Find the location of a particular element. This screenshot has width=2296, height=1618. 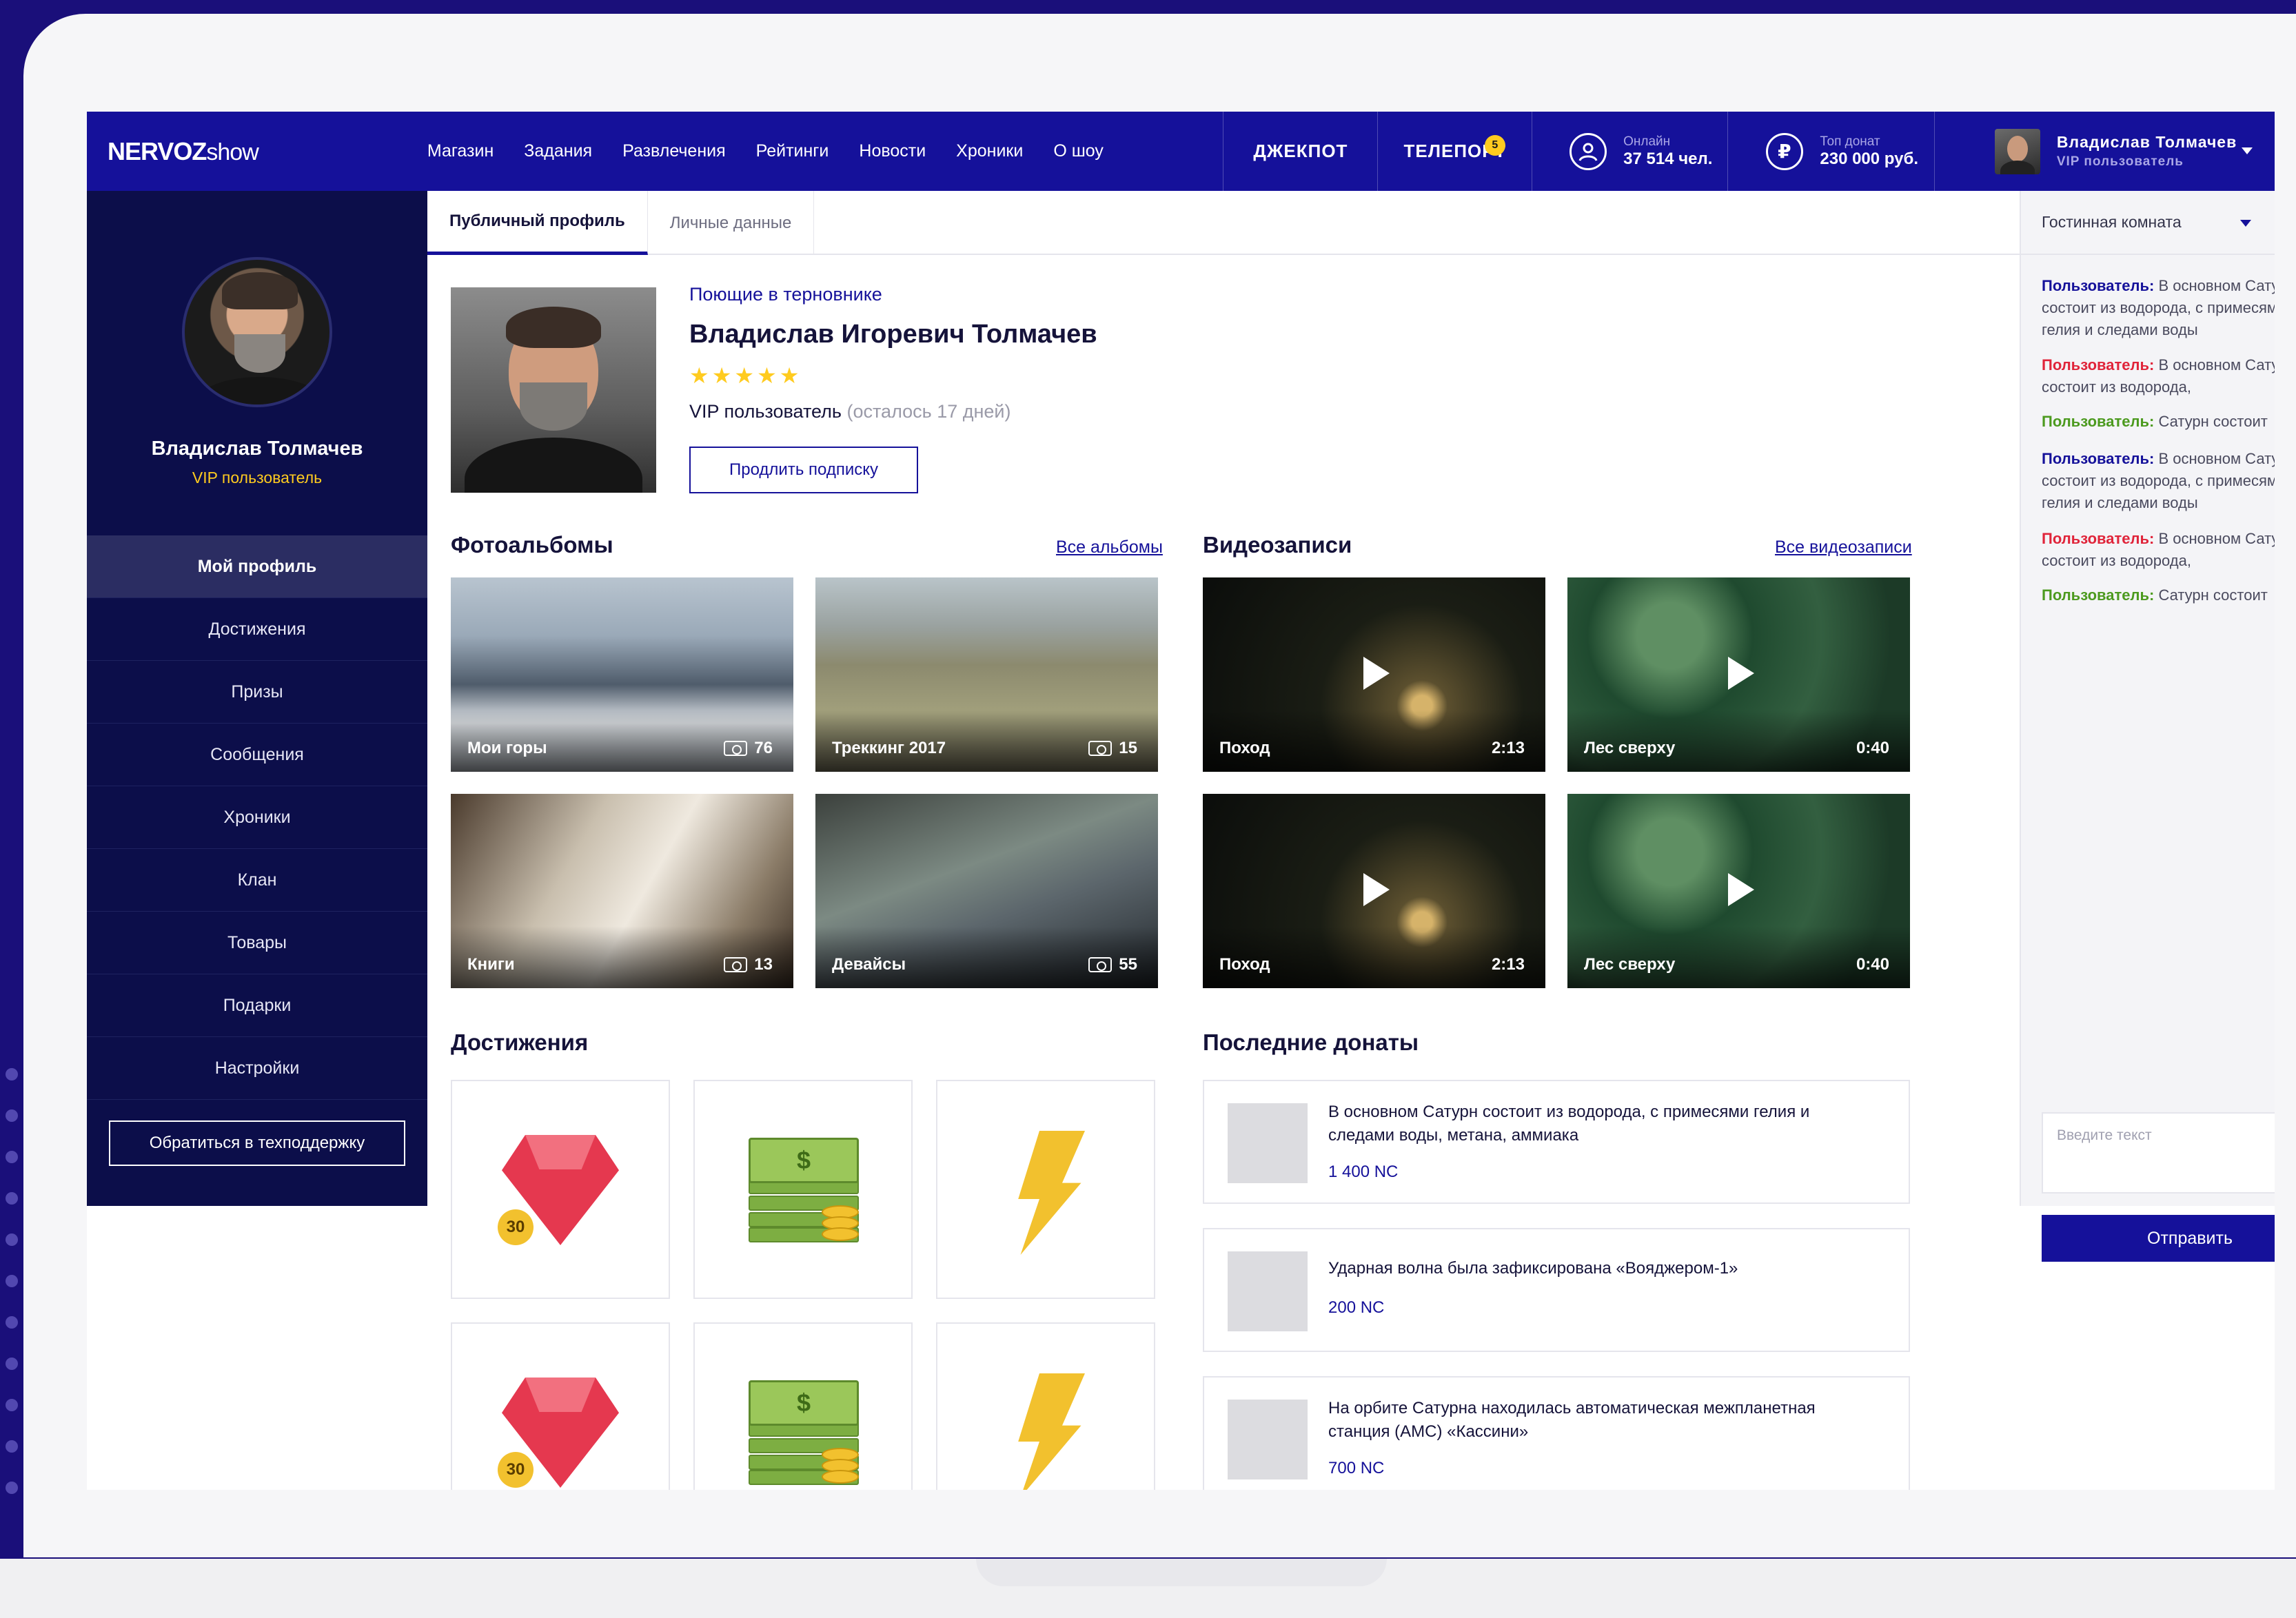

chat-room-selector: Гостинная комната is located at coordinates (2148, 223).